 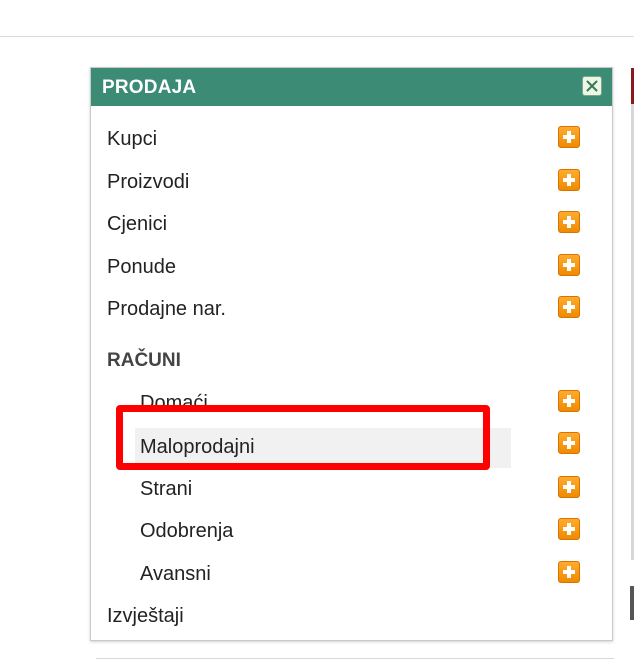 What do you see at coordinates (351, 87) in the screenshot?
I see `panel-header: PRODAJA` at bounding box center [351, 87].